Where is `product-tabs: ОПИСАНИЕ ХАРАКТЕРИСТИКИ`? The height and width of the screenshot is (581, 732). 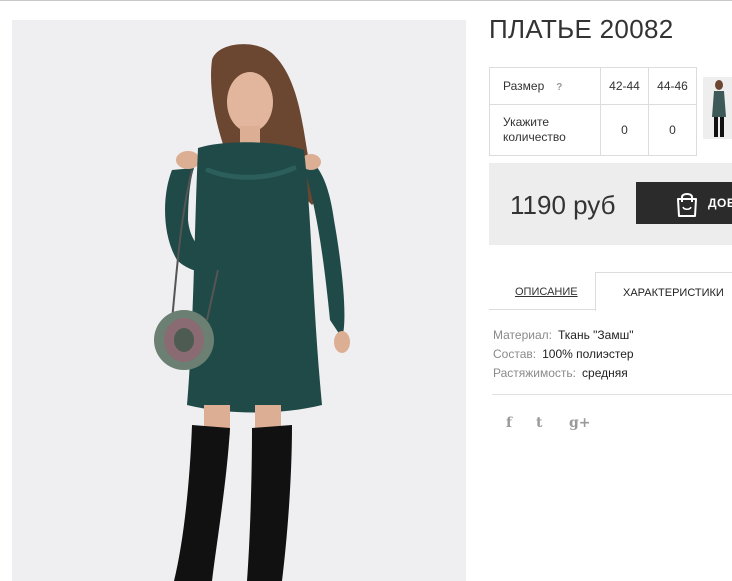 product-tabs: ОПИСАНИЕ ХАРАКТЕРИСТИКИ is located at coordinates (610, 291).